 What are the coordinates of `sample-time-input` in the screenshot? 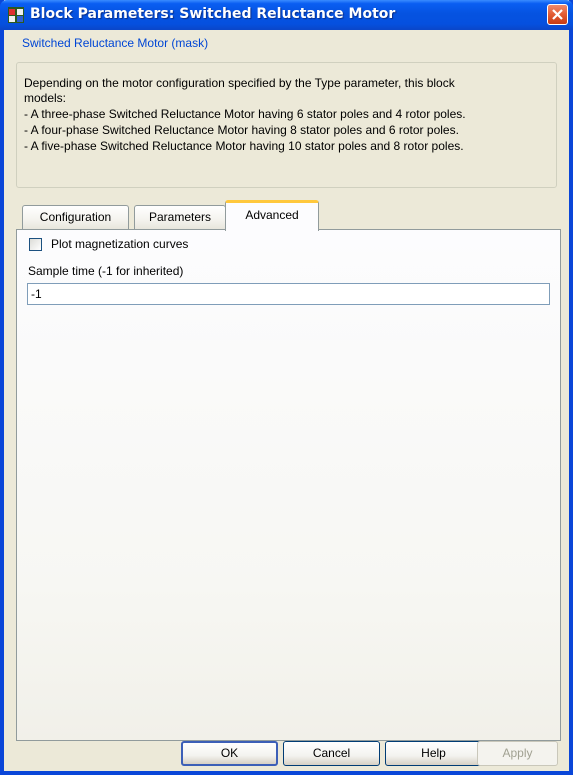 It's located at (288, 294).